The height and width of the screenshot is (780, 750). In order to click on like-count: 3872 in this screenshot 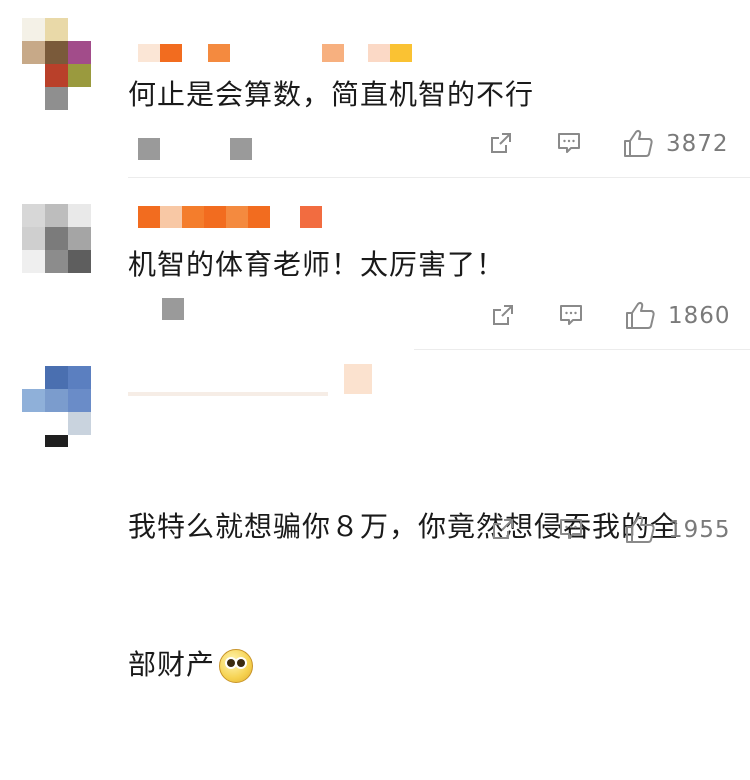, I will do `click(697, 144)`.